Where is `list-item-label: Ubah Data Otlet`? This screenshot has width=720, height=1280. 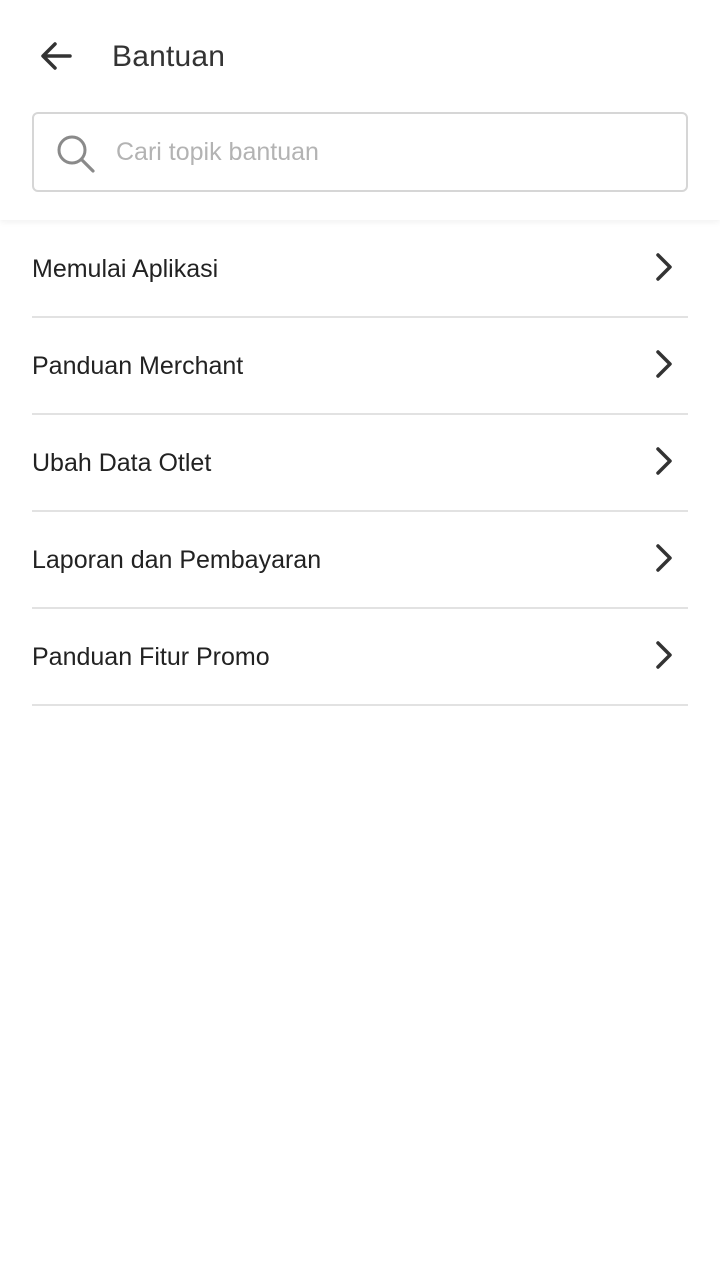
list-item-label: Ubah Data Otlet is located at coordinates (122, 463).